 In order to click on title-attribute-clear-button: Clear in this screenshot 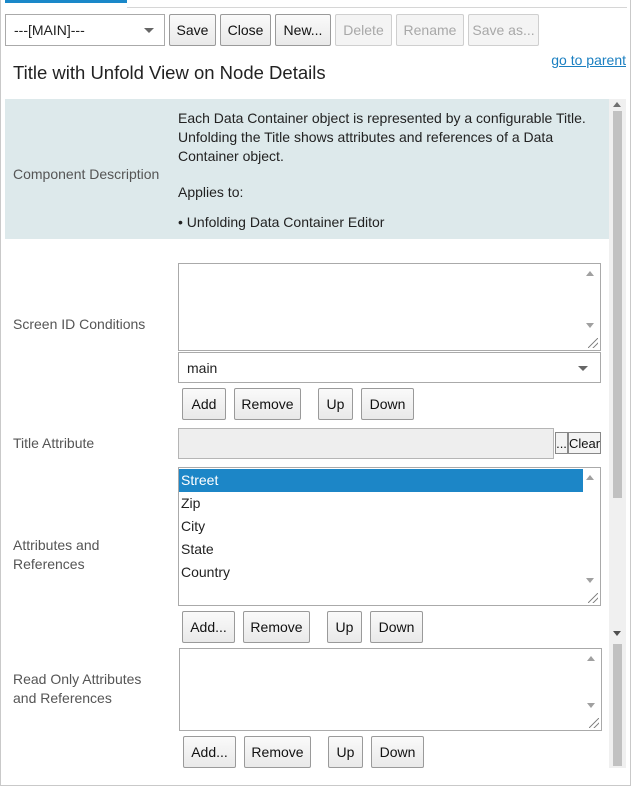, I will do `click(584, 443)`.